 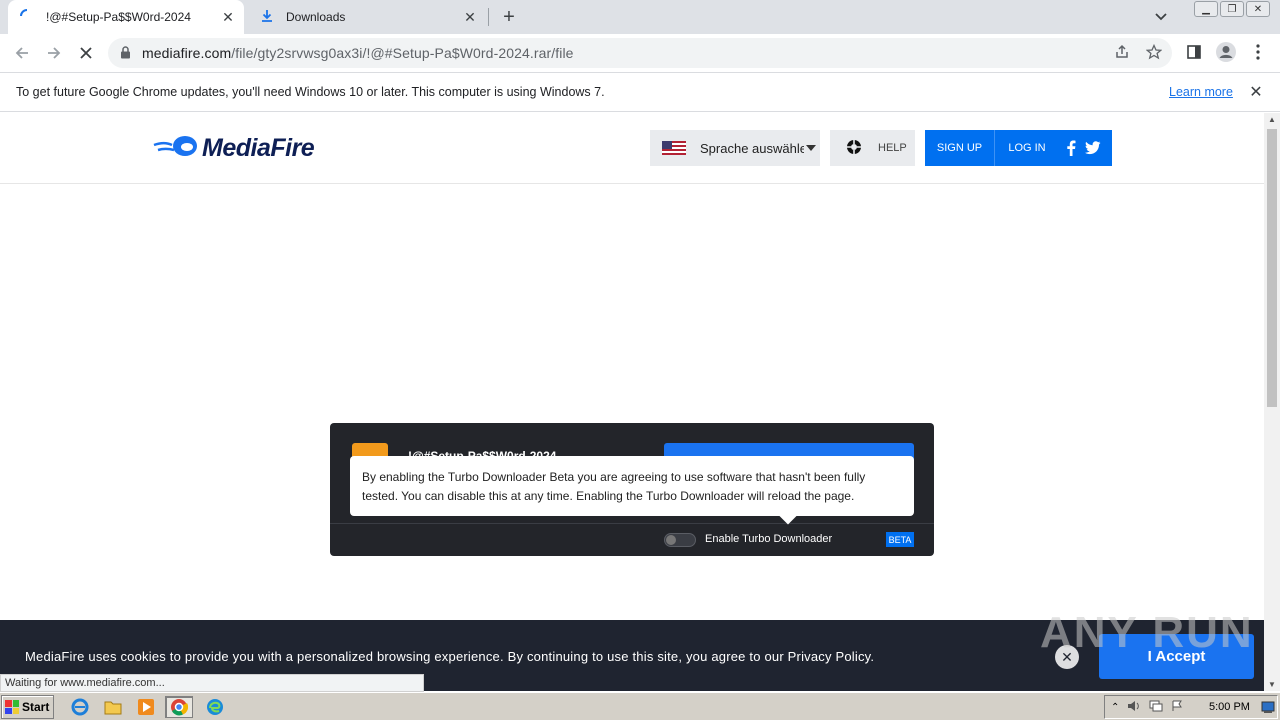 What do you see at coordinates (368, 17) in the screenshot?
I see `tab-downloads: Downloads ✕` at bounding box center [368, 17].